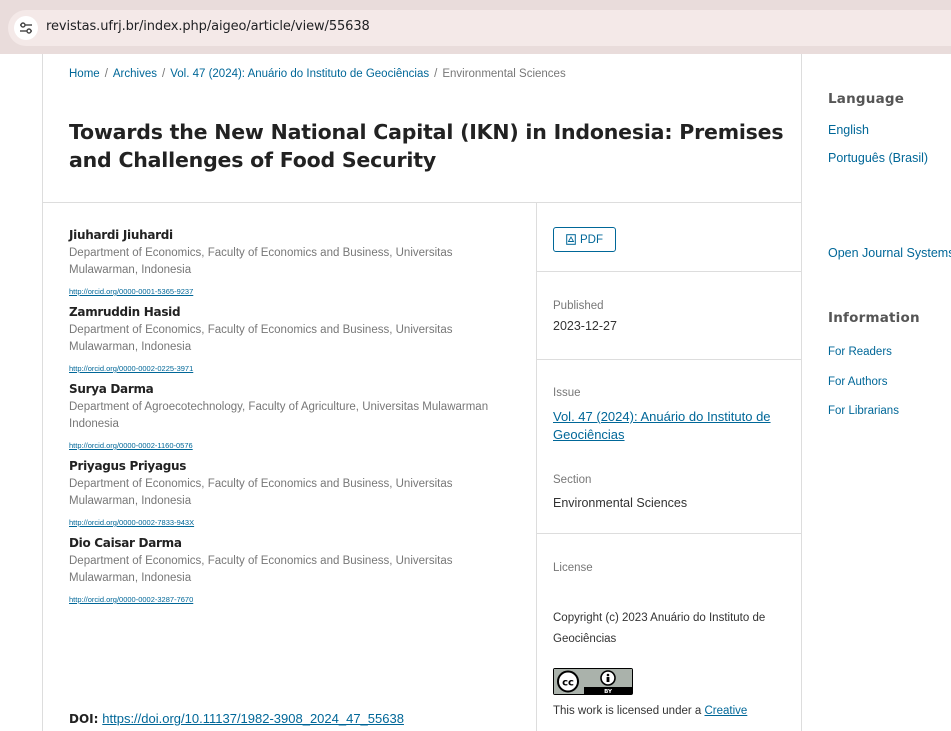 The image size is (951, 731). I want to click on author-name: Jiuhardi Jiuhardi, so click(121, 235).